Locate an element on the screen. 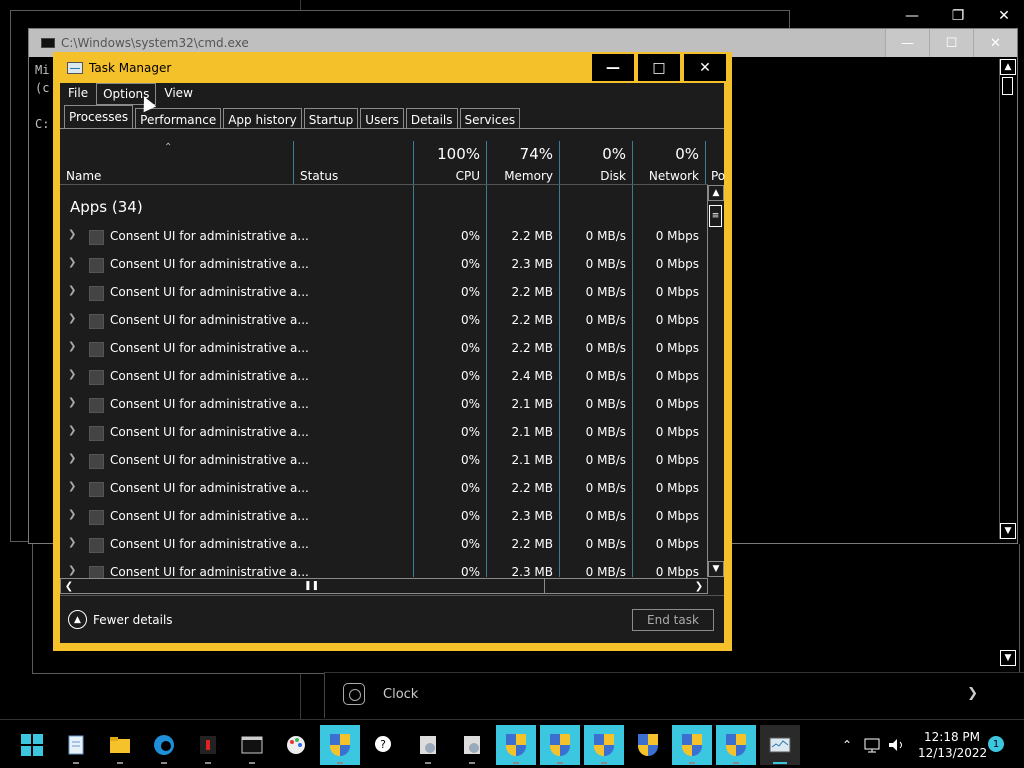 The width and height of the screenshot is (1024, 768). scroll-right-icon: ❯ is located at coordinates (699, 586).